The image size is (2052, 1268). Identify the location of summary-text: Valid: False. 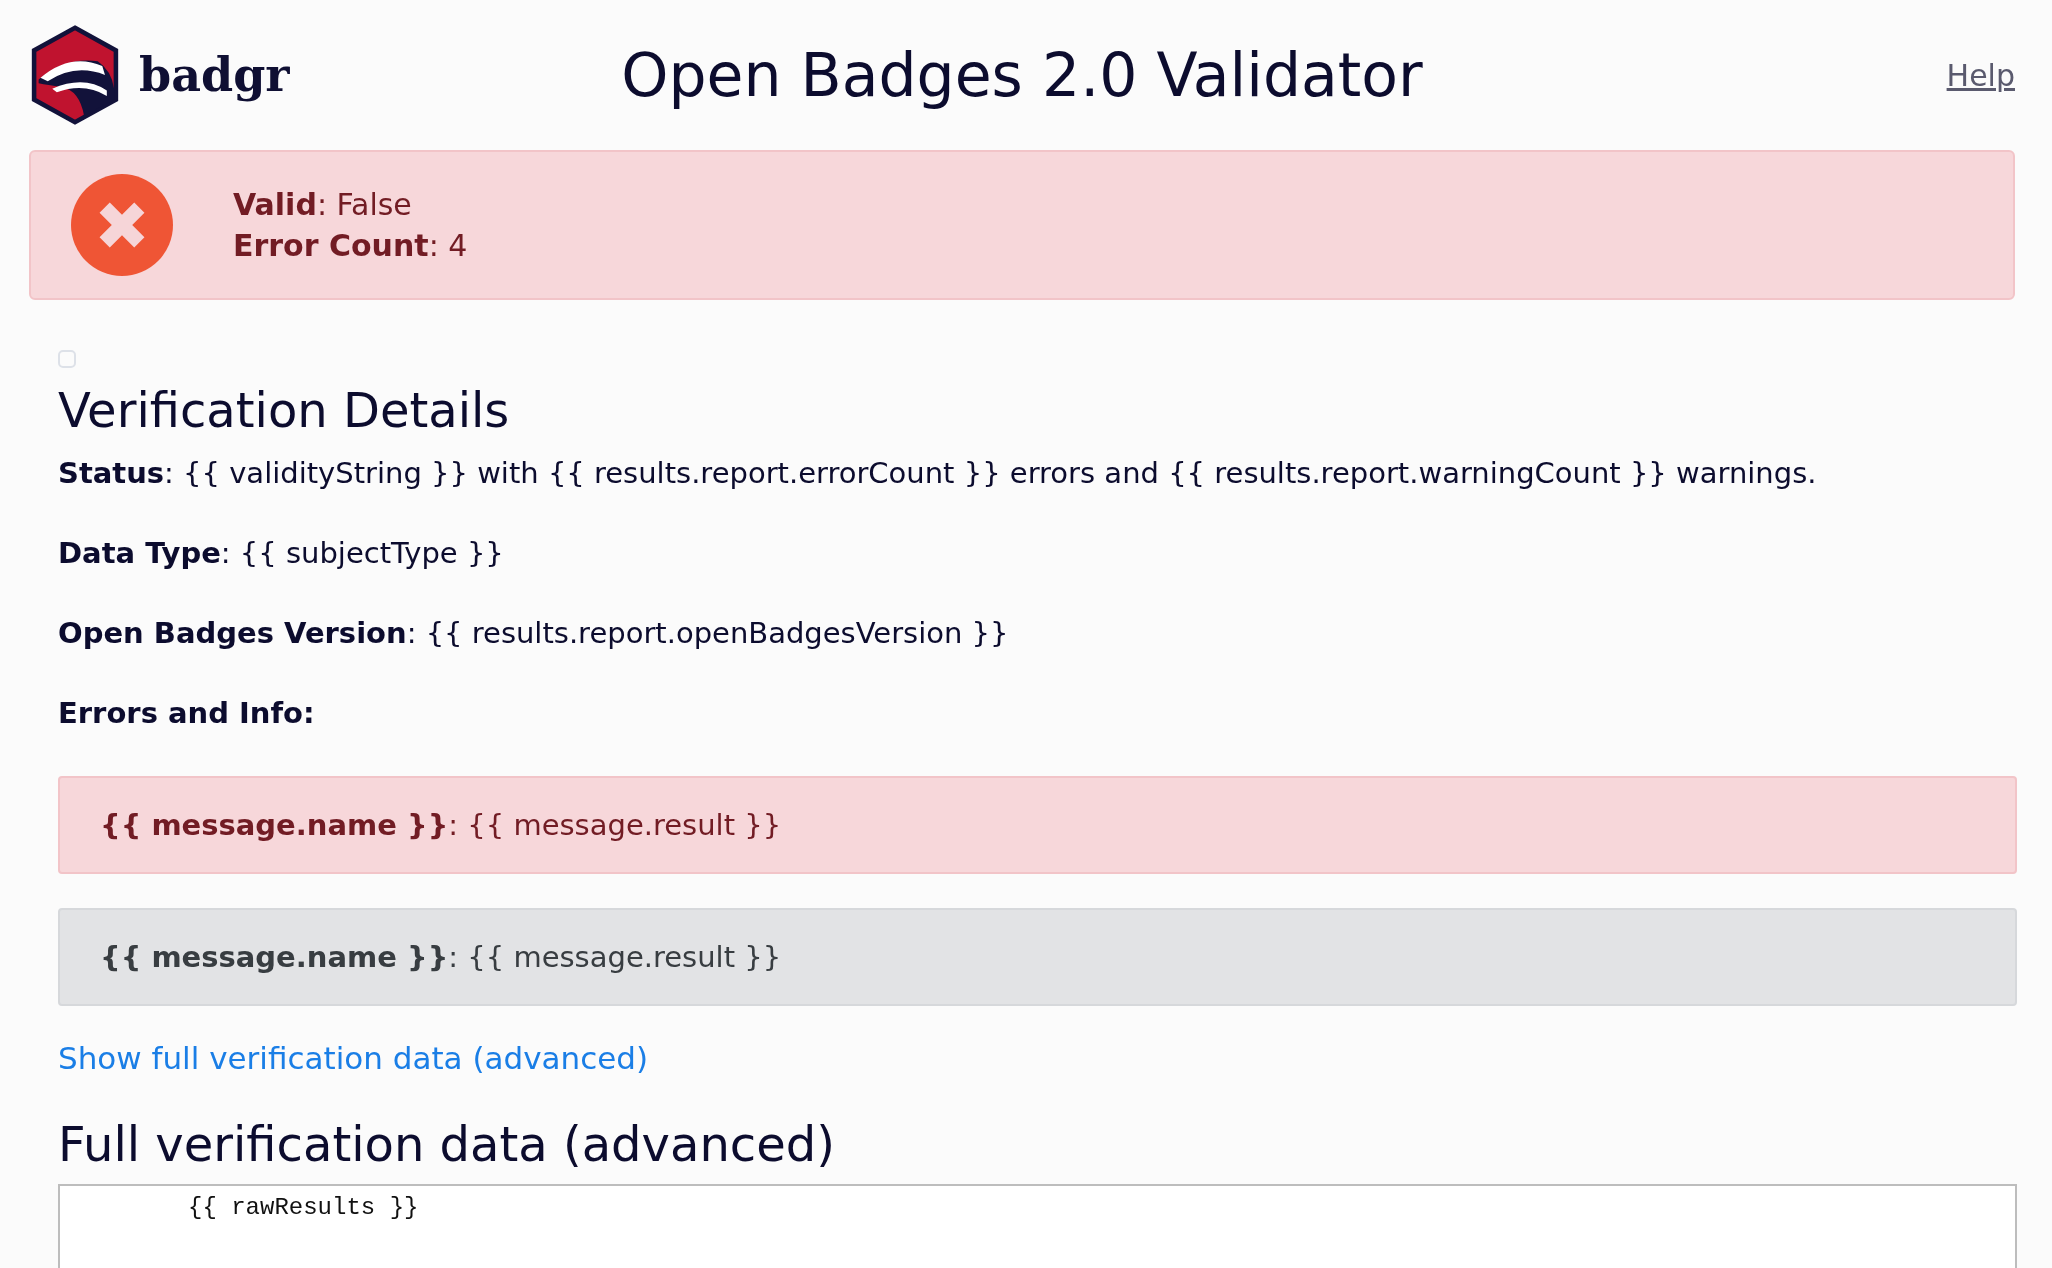
(323, 204).